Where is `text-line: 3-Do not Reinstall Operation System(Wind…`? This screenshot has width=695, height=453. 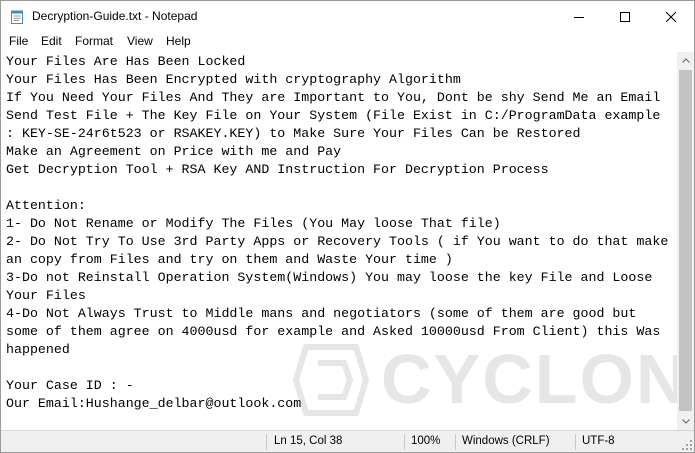
text-line: 3-Do not Reinstall Operation System(Wind… is located at coordinates (329, 277).